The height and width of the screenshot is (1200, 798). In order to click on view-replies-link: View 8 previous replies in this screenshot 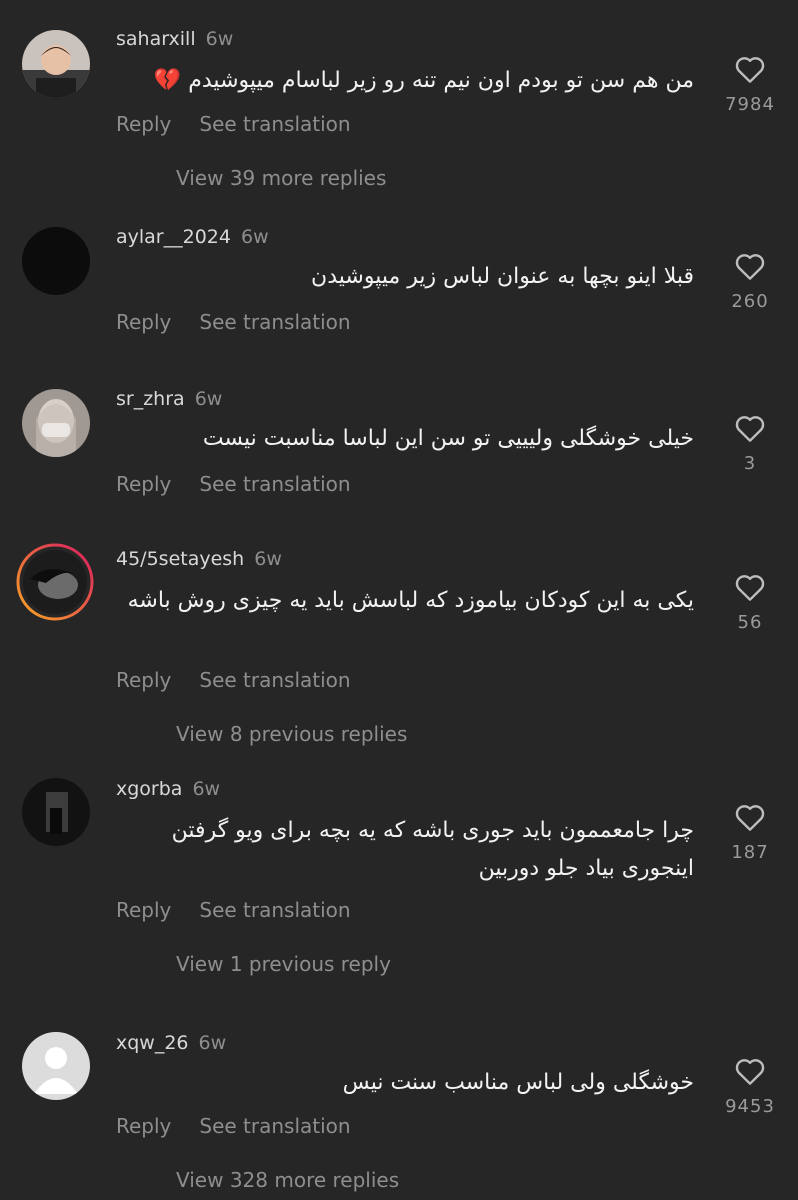, I will do `click(291, 734)`.